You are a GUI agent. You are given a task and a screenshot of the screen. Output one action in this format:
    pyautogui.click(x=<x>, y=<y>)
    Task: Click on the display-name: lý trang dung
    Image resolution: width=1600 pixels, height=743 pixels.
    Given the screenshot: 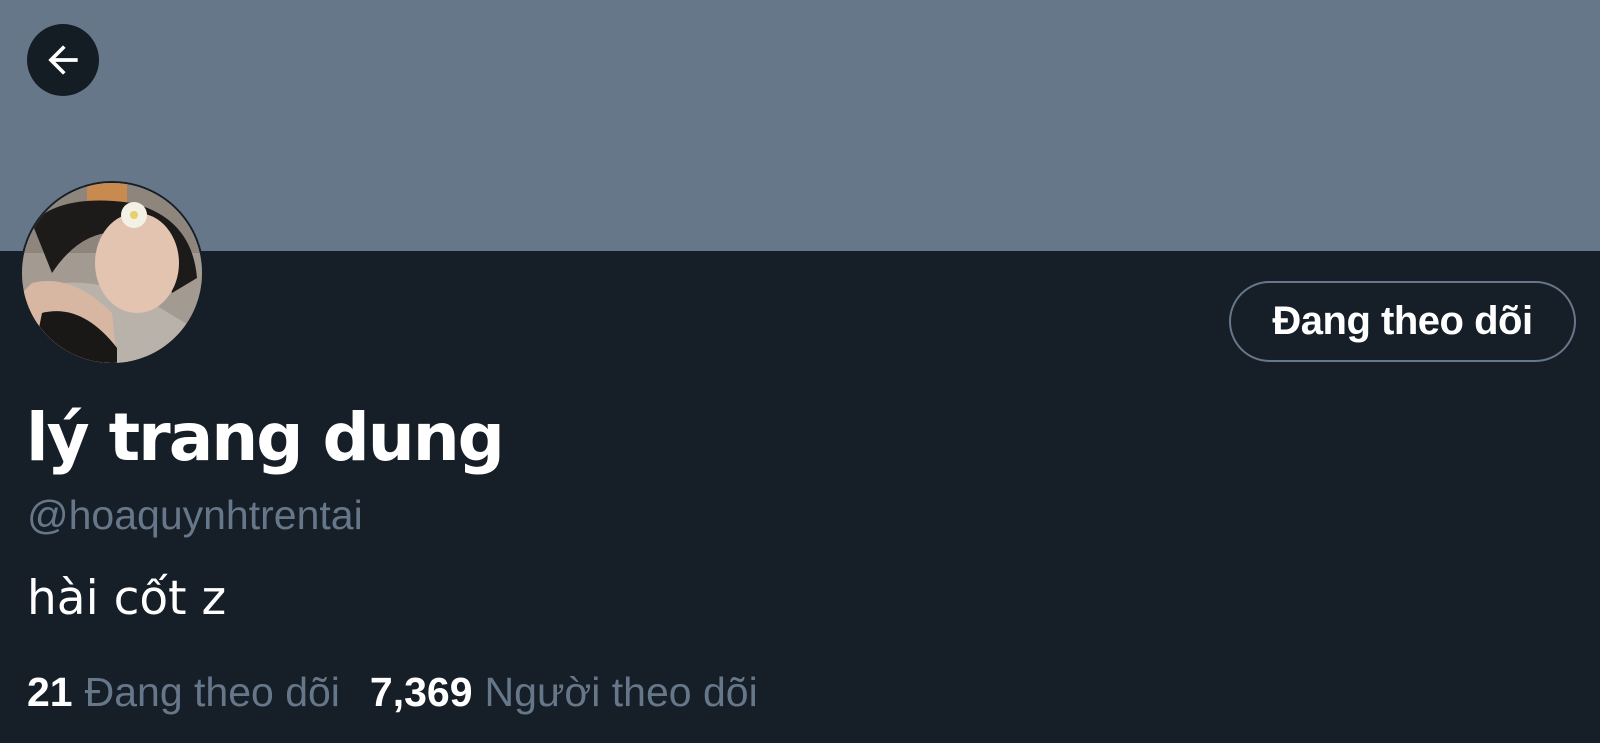 What is the action you would take?
    pyautogui.click(x=265, y=437)
    